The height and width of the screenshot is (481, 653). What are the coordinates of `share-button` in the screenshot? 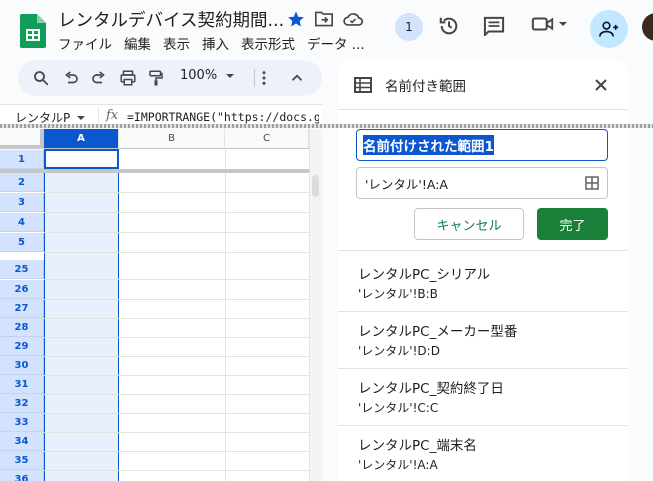 It's located at (609, 29).